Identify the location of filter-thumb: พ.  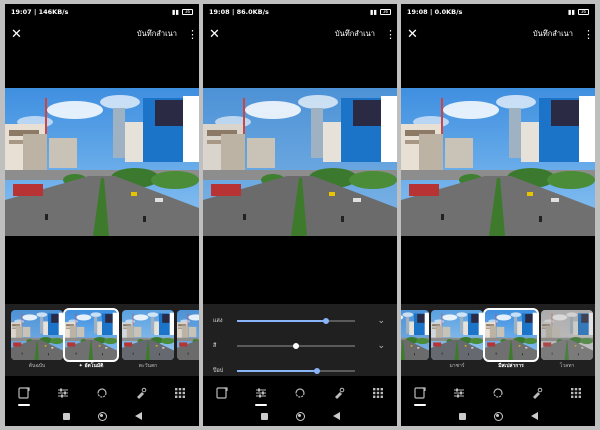
(188, 340).